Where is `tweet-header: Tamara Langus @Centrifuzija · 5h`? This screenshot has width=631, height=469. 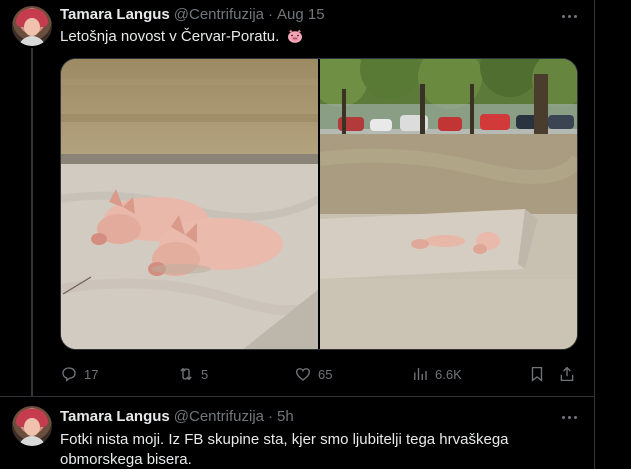
tweet-header: Tamara Langus @Centrifuzija · 5h is located at coordinates (177, 416).